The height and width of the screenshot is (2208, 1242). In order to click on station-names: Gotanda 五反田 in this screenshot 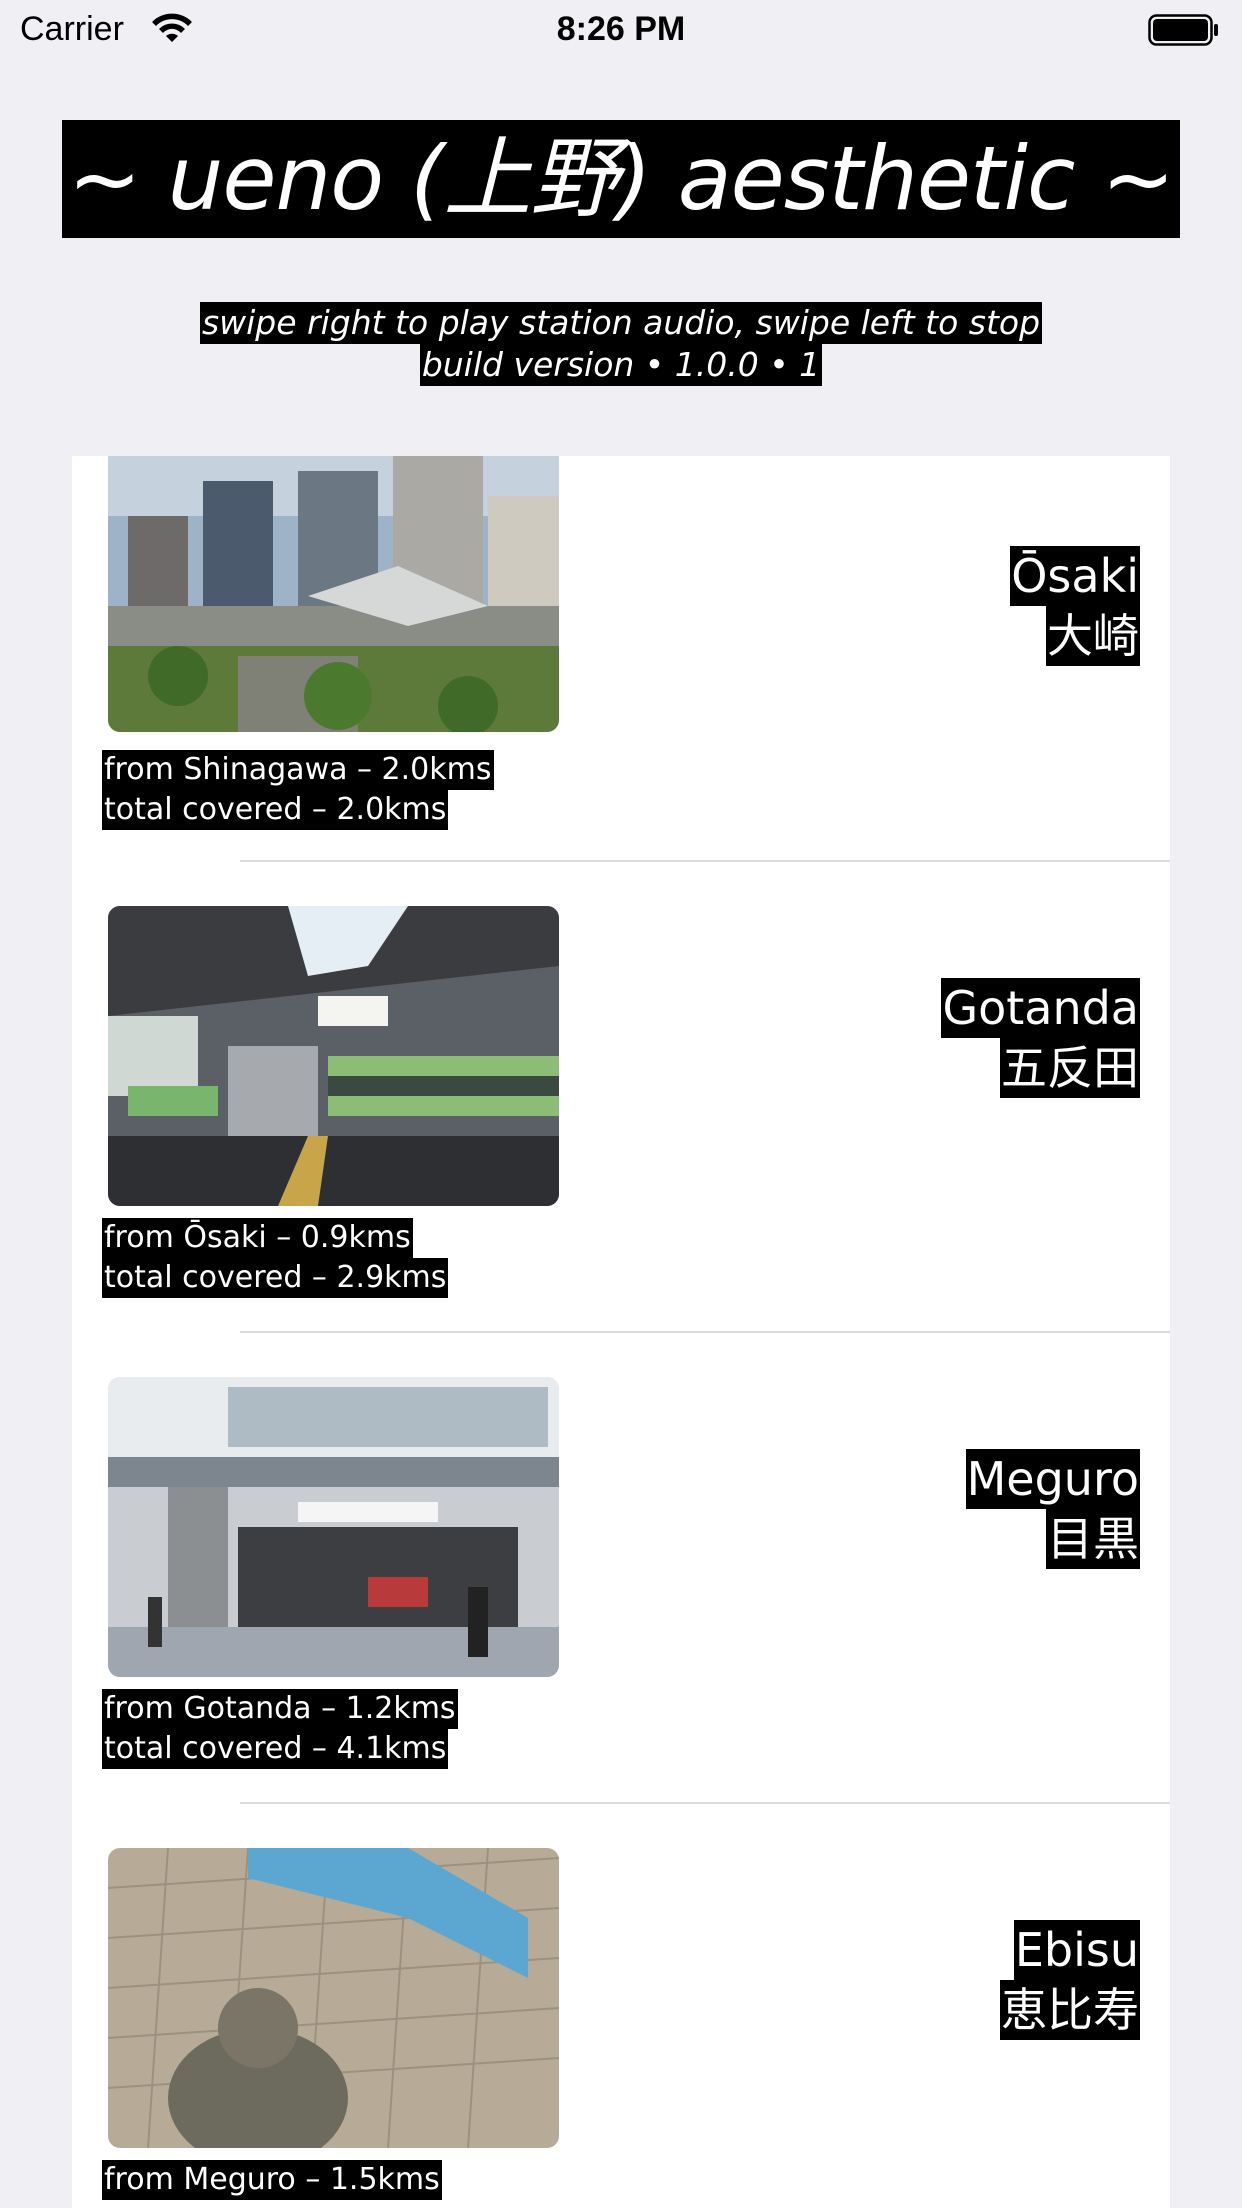, I will do `click(1040, 1038)`.